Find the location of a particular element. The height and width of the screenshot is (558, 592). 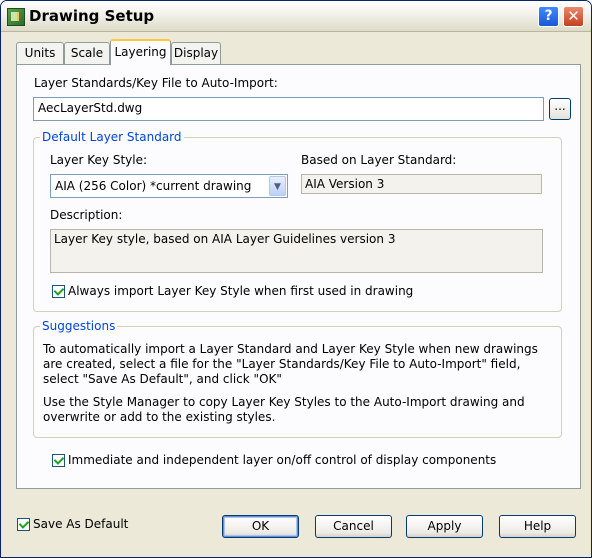

immediate-control-checkbox is located at coordinates (58, 460).